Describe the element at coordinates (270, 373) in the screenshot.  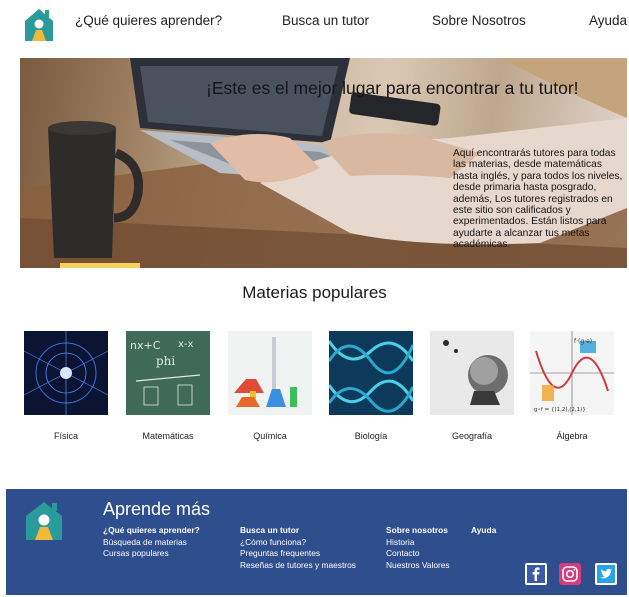
I see `chemistry-image` at that location.